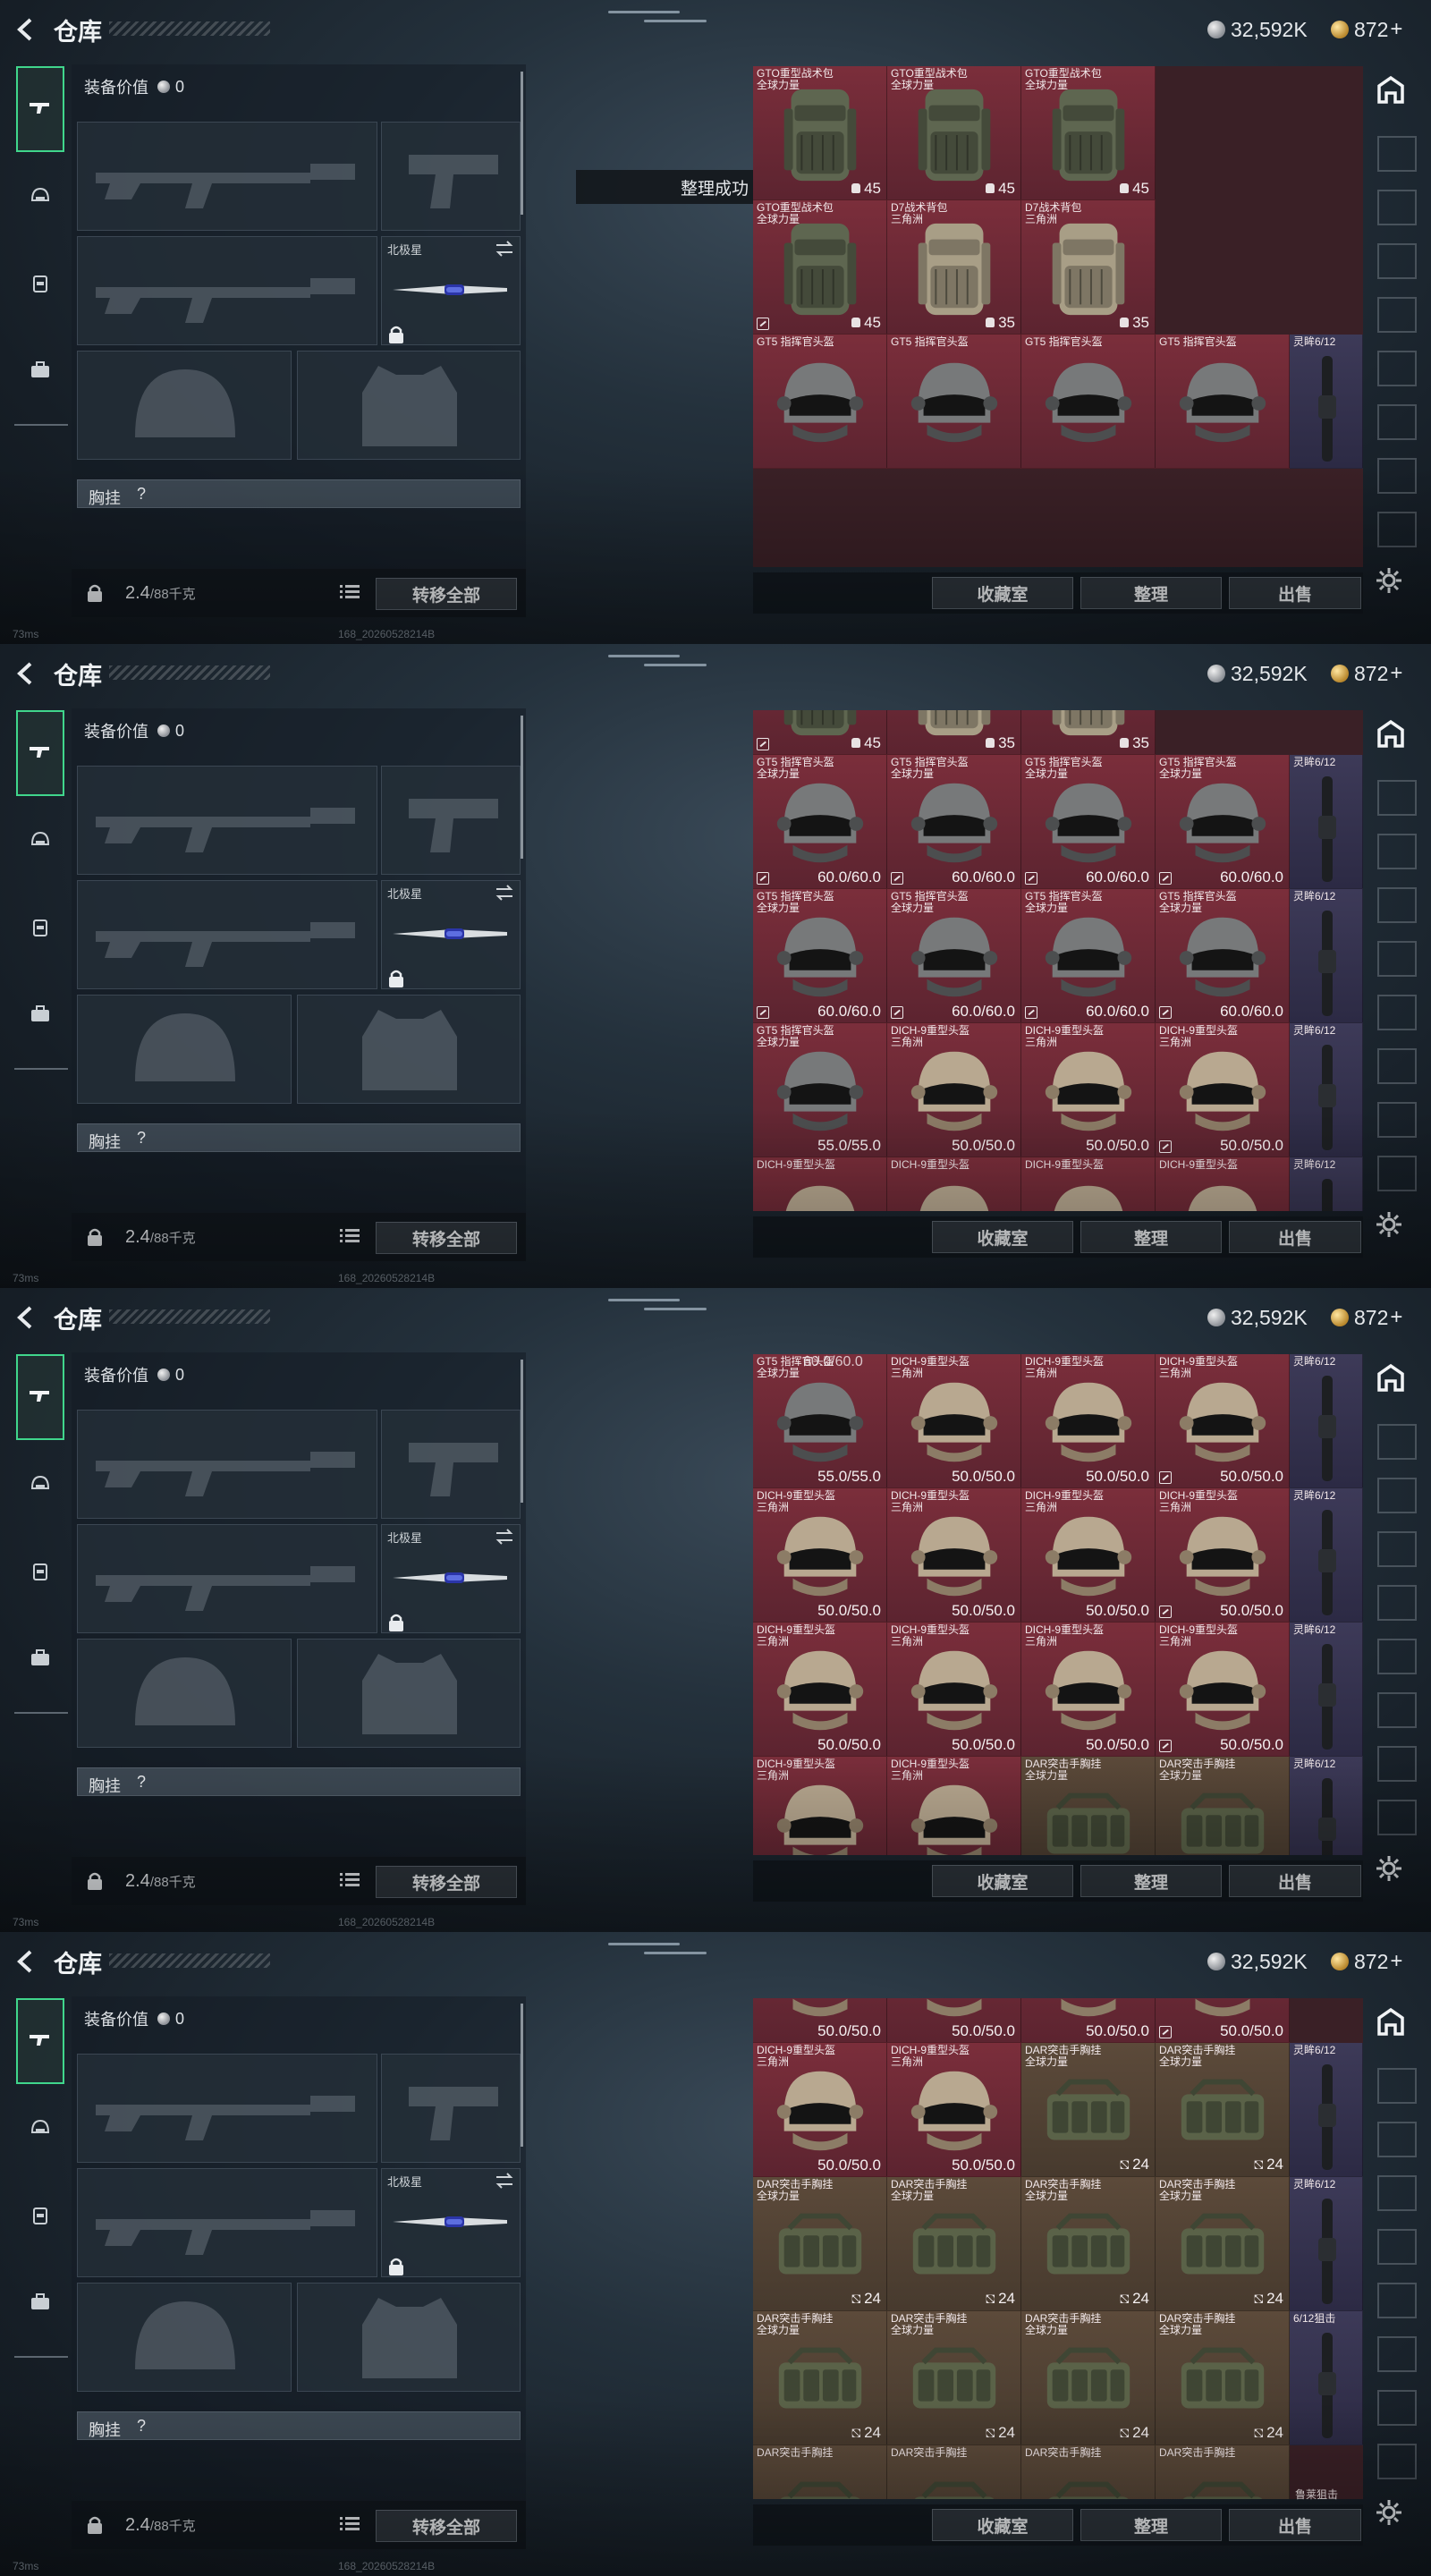 Image resolution: width=1431 pixels, height=2576 pixels. What do you see at coordinates (184, 1049) in the screenshot?
I see `helmet-slot` at bounding box center [184, 1049].